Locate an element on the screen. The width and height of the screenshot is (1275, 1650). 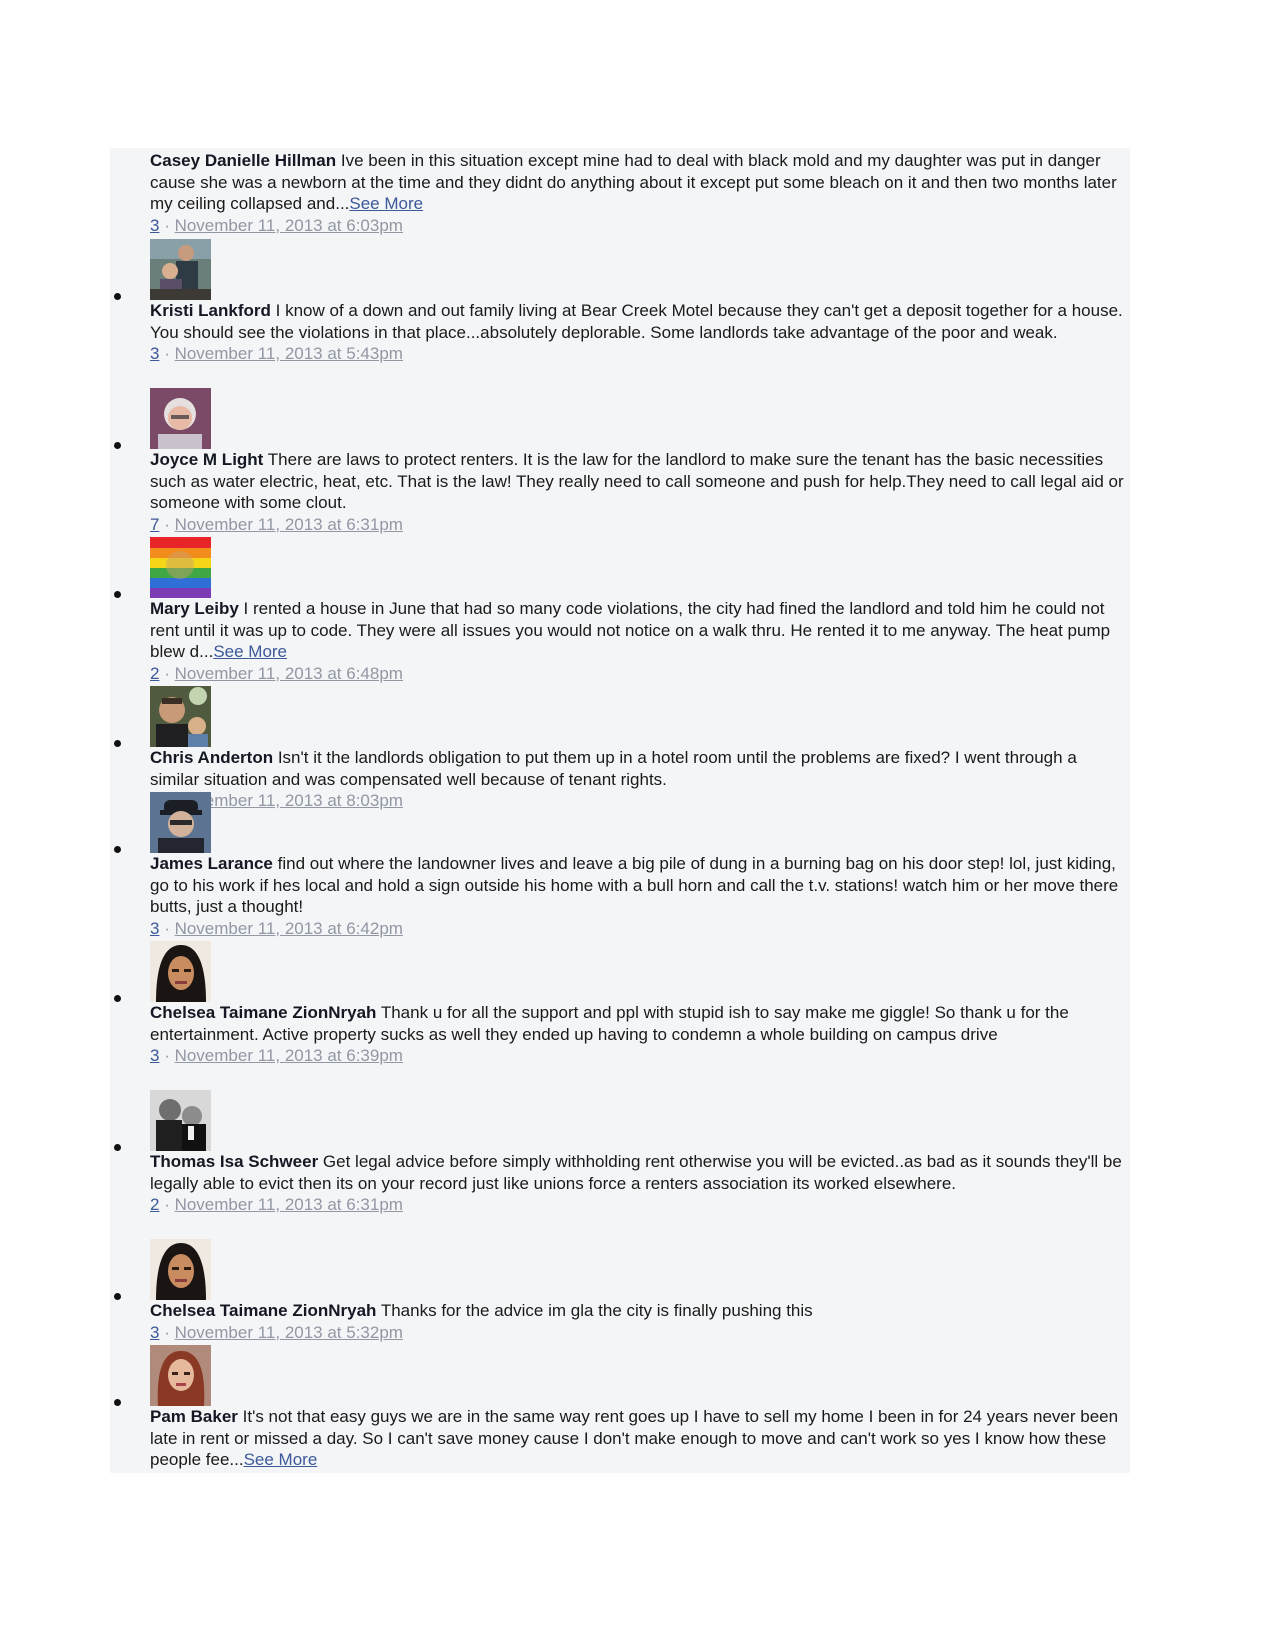
comment-timestamp: November 11, 2013 at 5:43pm is located at coordinates (289, 353).